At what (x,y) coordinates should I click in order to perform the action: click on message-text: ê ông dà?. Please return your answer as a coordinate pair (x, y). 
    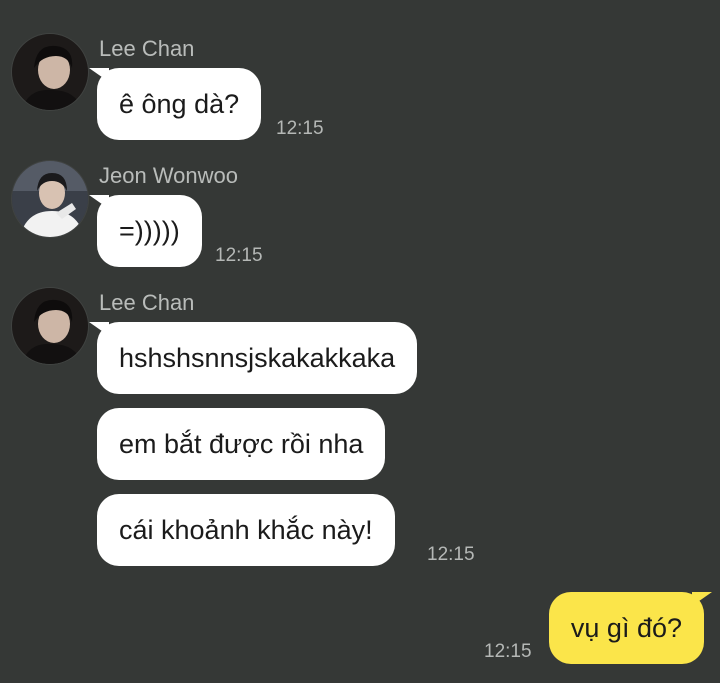
    Looking at the image, I should click on (179, 104).